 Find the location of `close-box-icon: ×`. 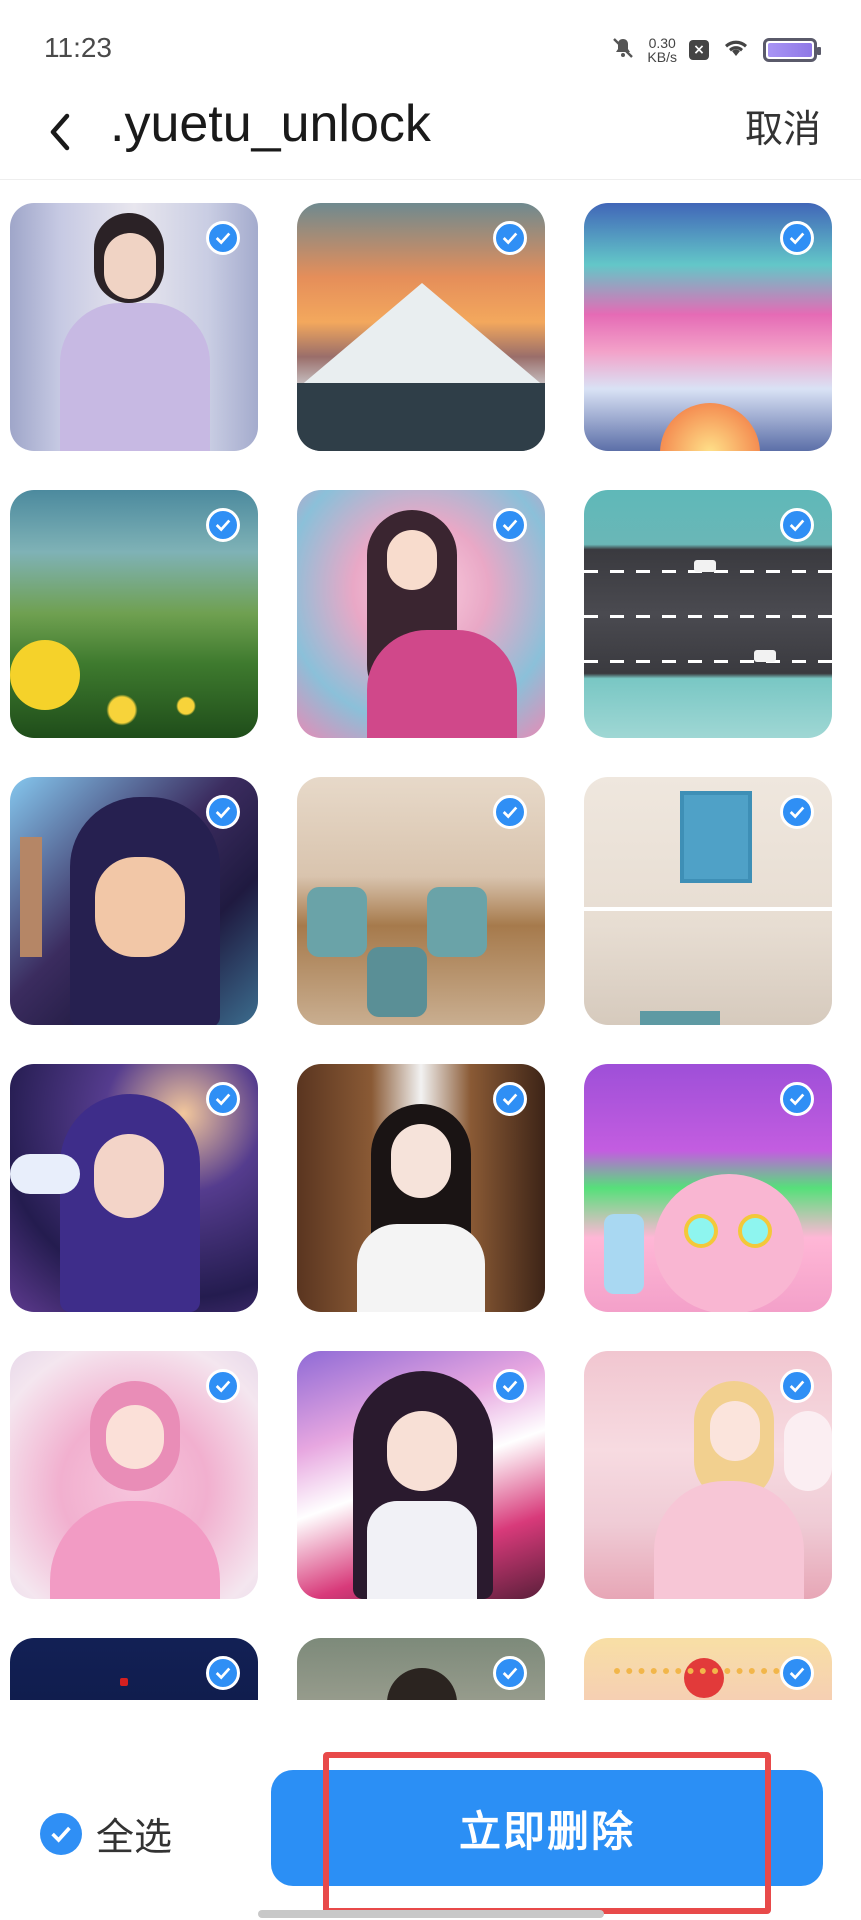

close-box-icon: × is located at coordinates (699, 50).